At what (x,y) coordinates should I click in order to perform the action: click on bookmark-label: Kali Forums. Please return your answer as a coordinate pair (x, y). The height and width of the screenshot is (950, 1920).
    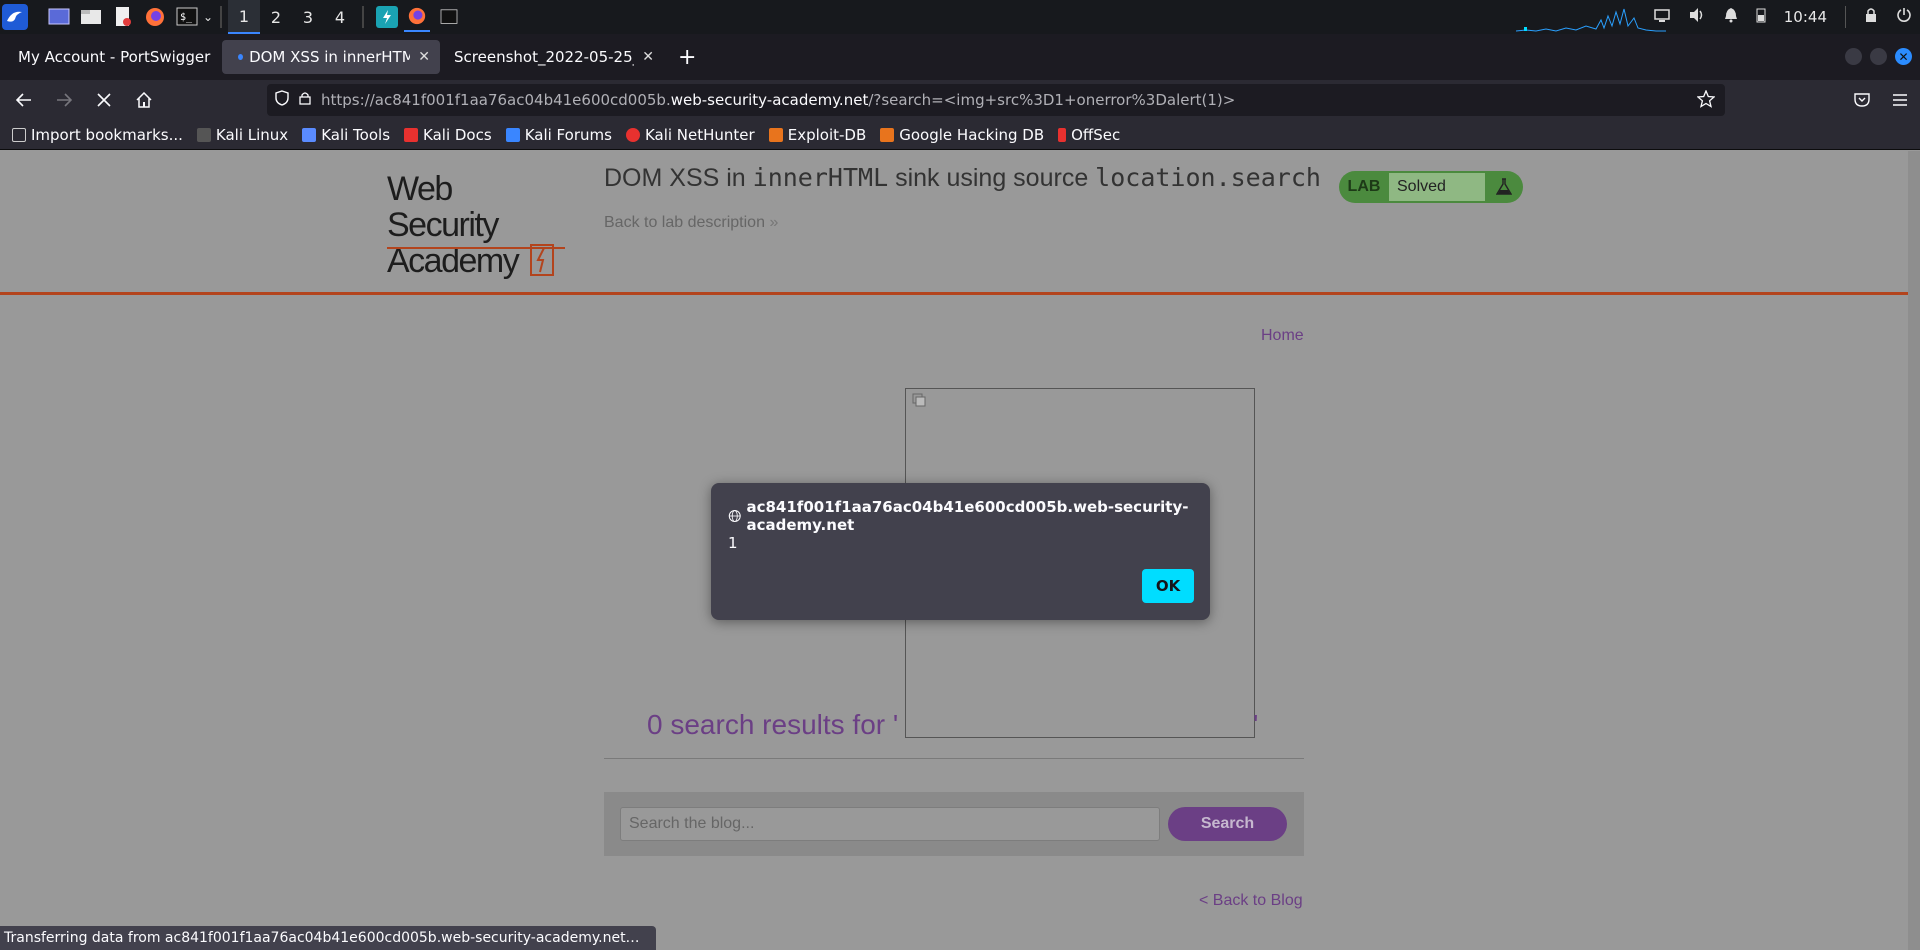
    Looking at the image, I should click on (568, 134).